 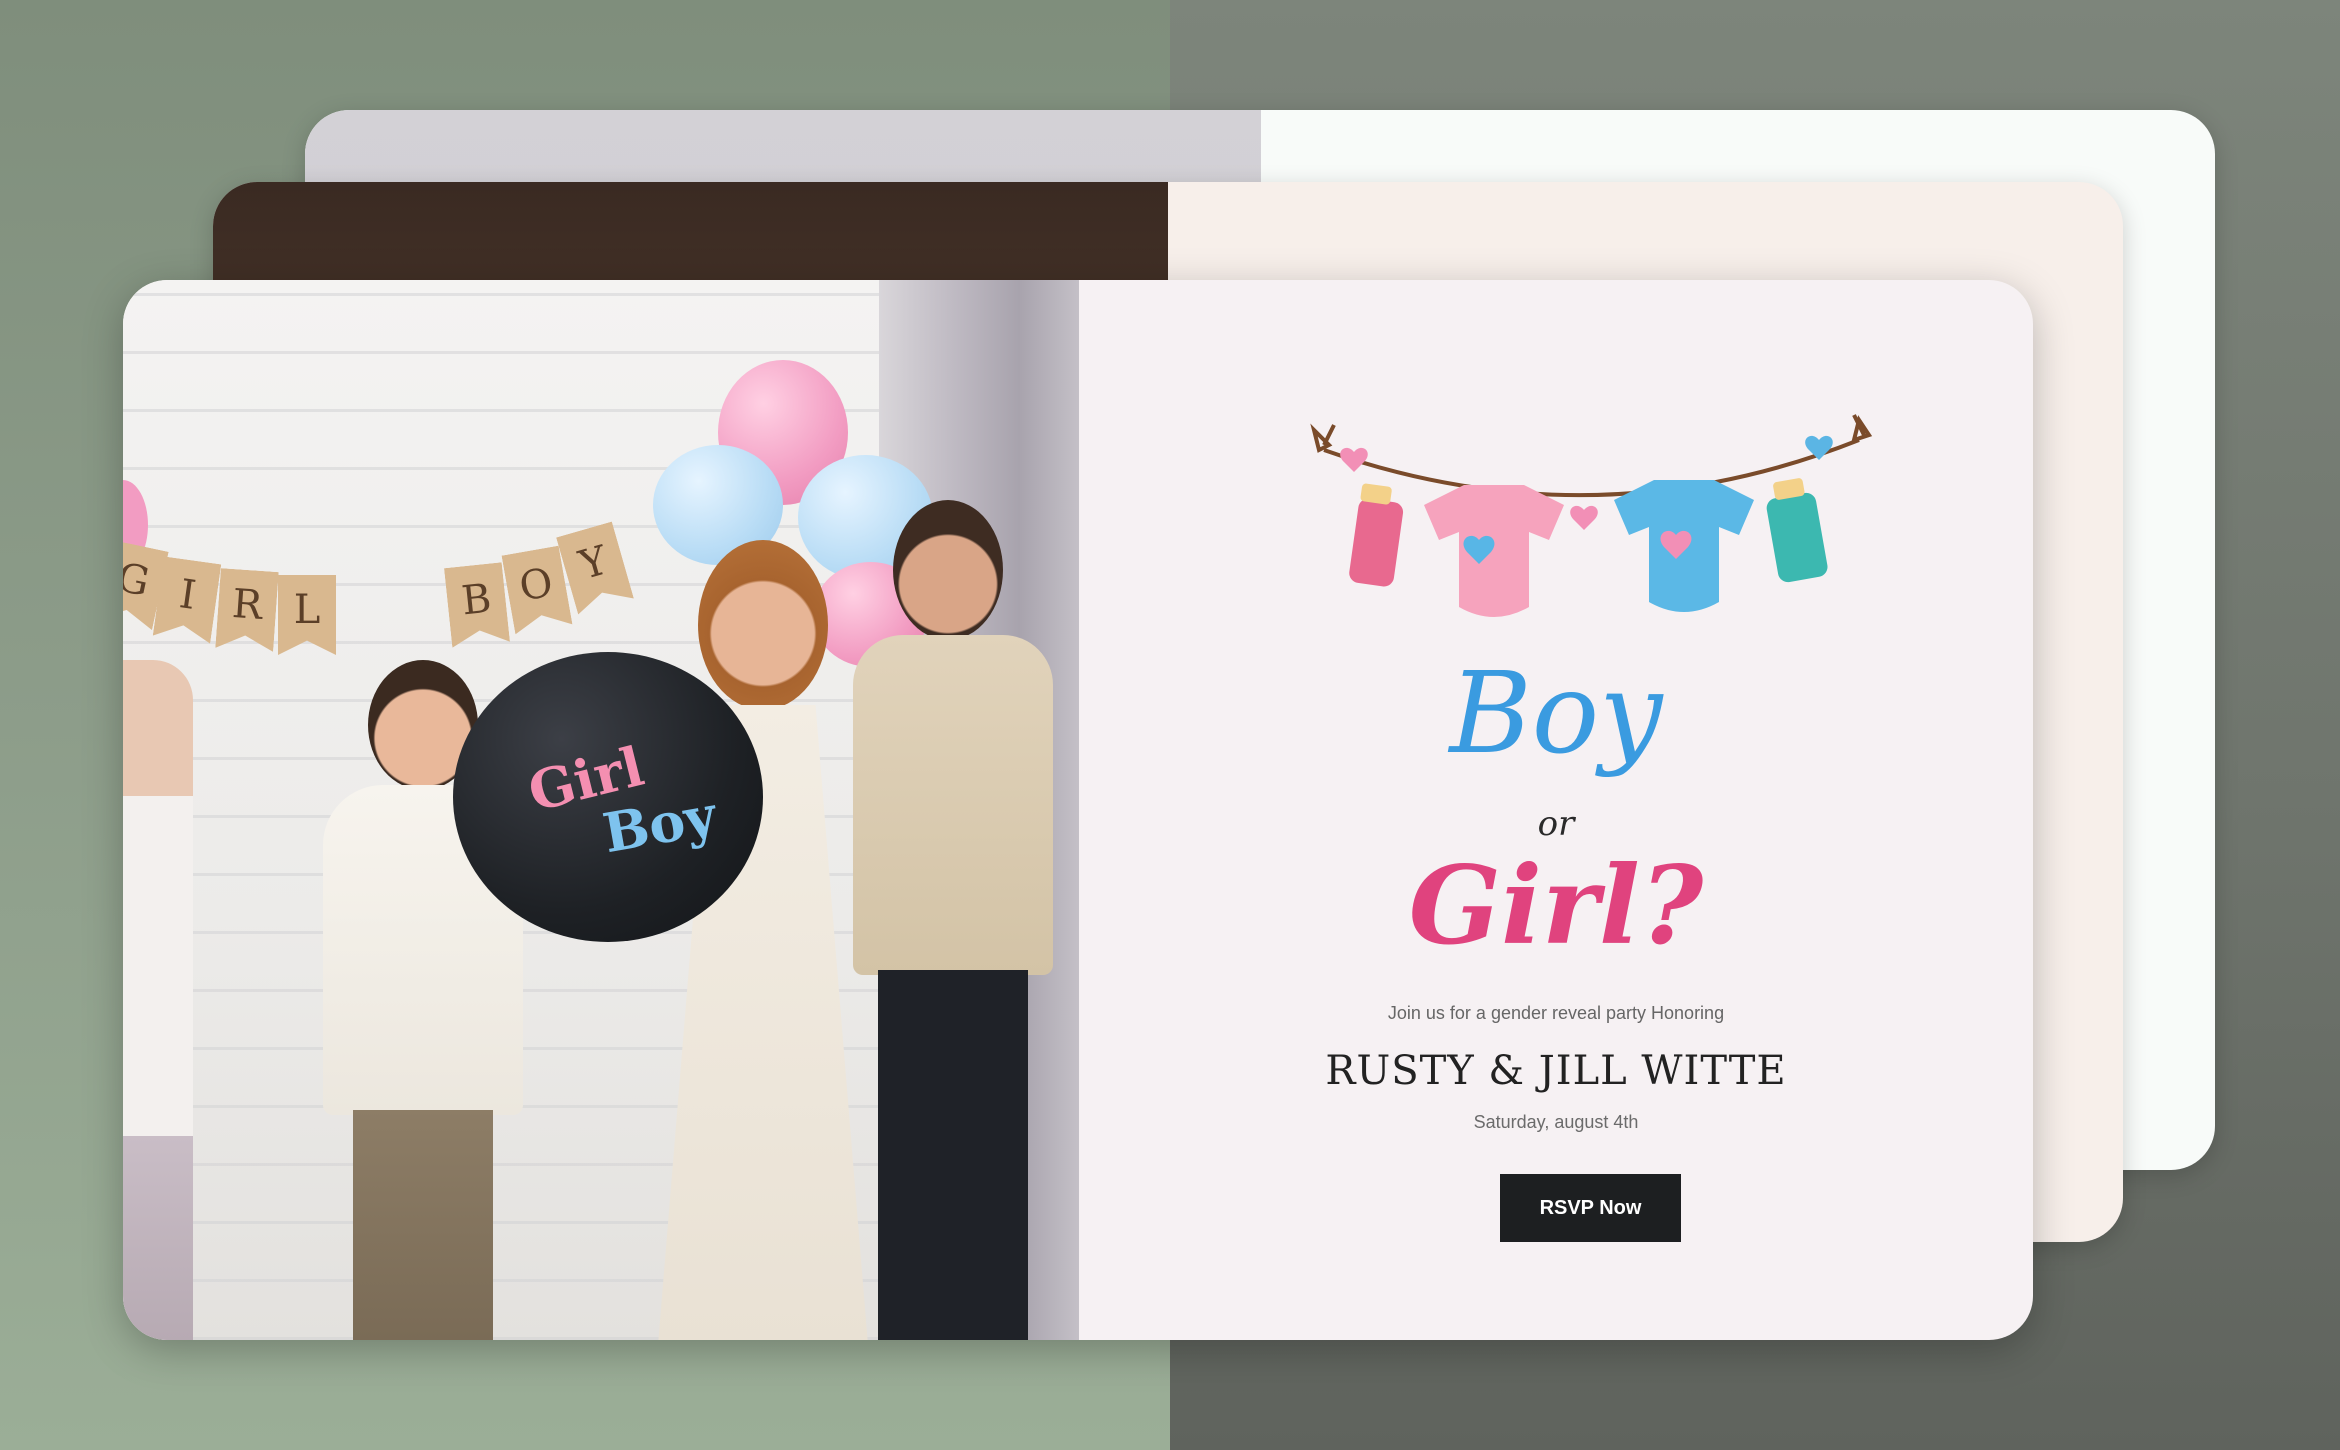 I want to click on reveal-balloon: Girl Boy, so click(x=608, y=797).